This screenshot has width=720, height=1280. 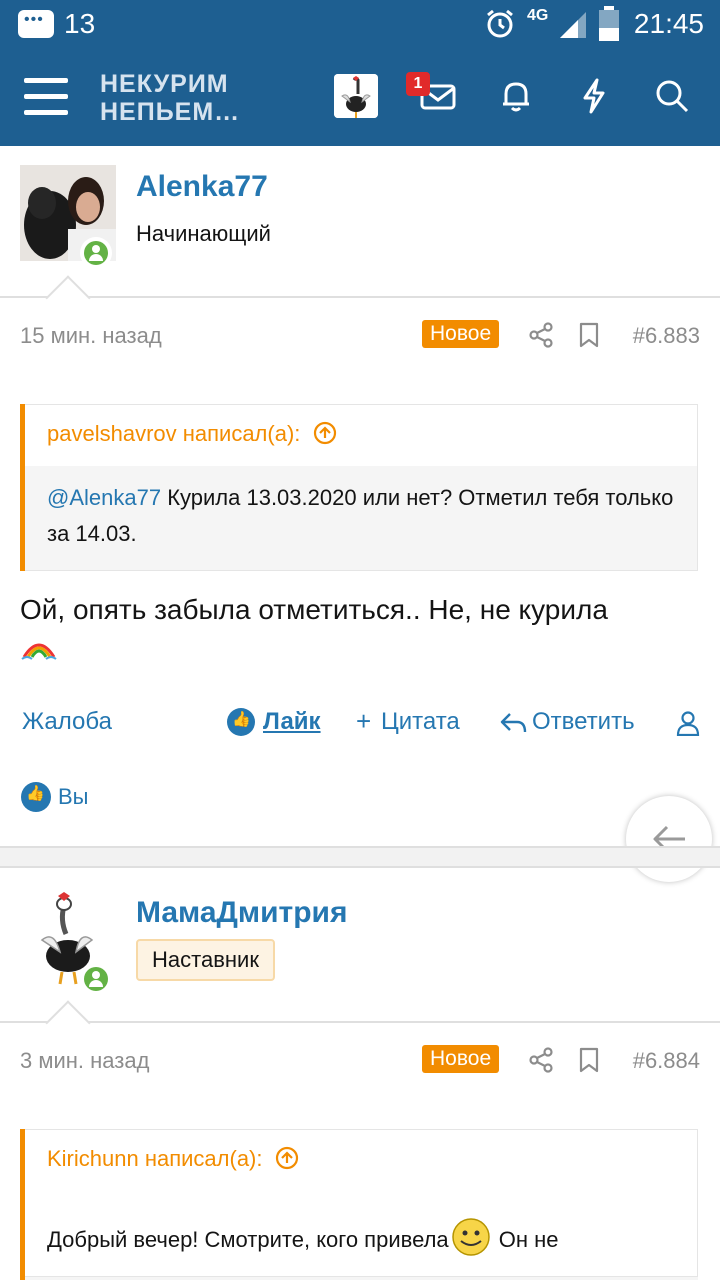 What do you see at coordinates (668, 23) in the screenshot?
I see `clock: 21:45` at bounding box center [668, 23].